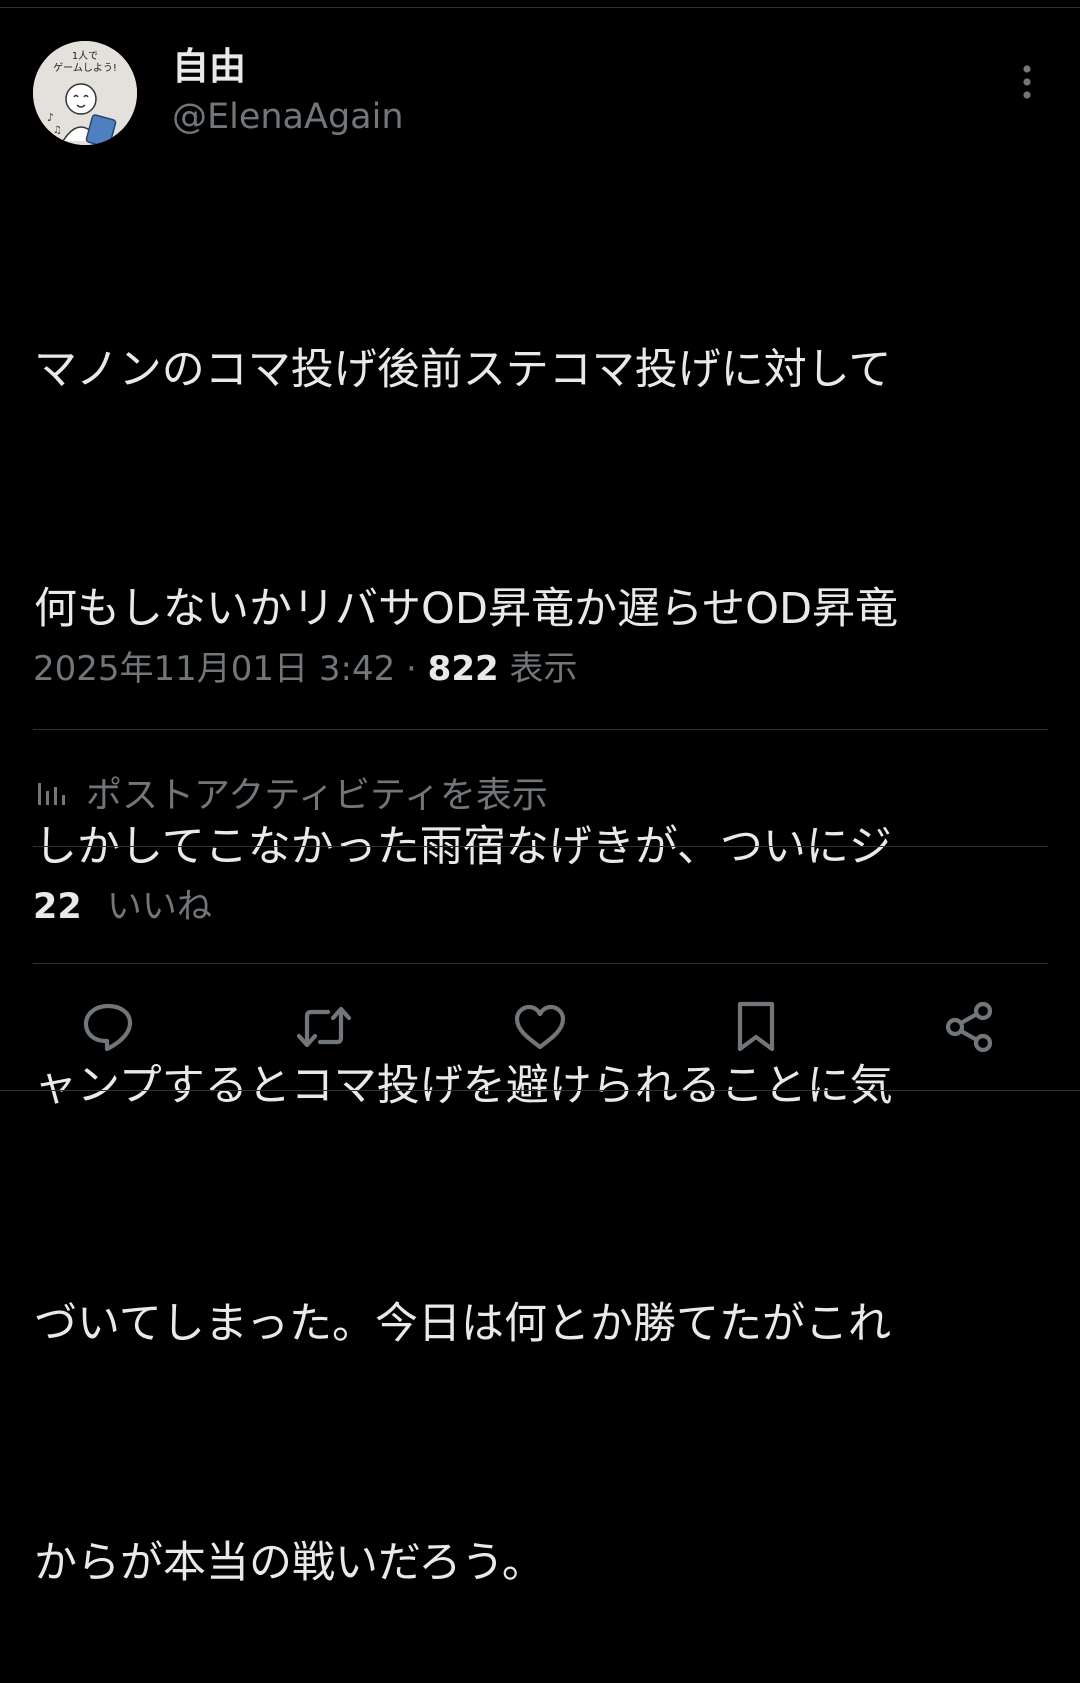 Image resolution: width=1080 pixels, height=1683 pixels. I want to click on likes-summary: 22 いいね, so click(122, 907).